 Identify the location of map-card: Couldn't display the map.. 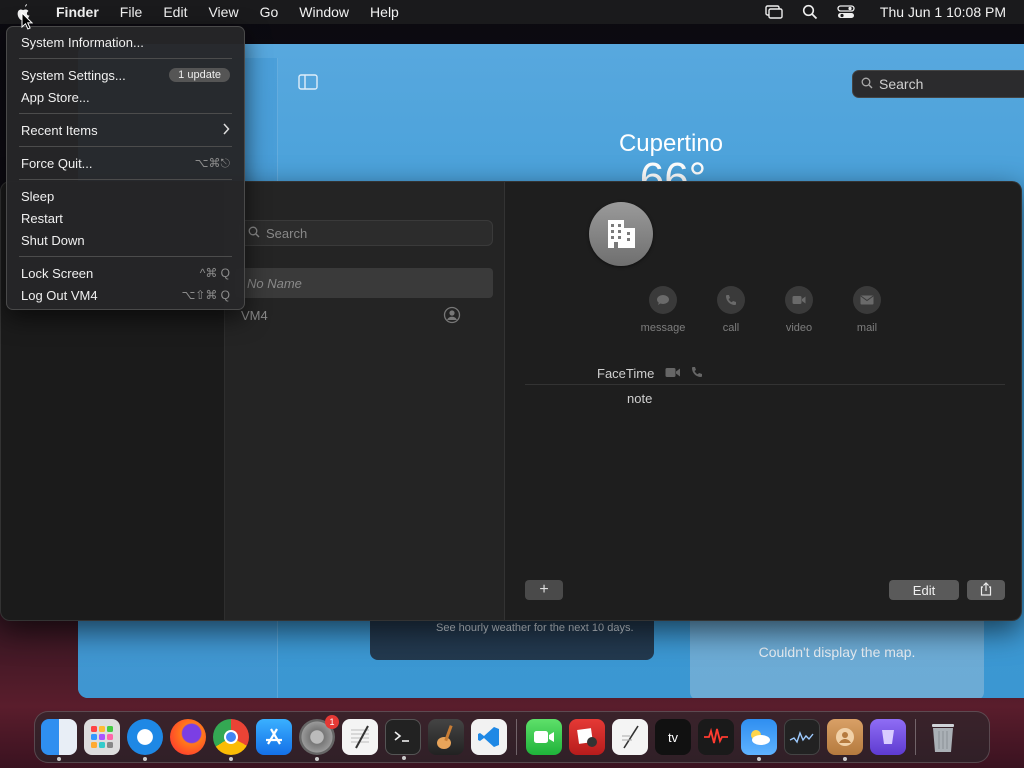
(837, 659).